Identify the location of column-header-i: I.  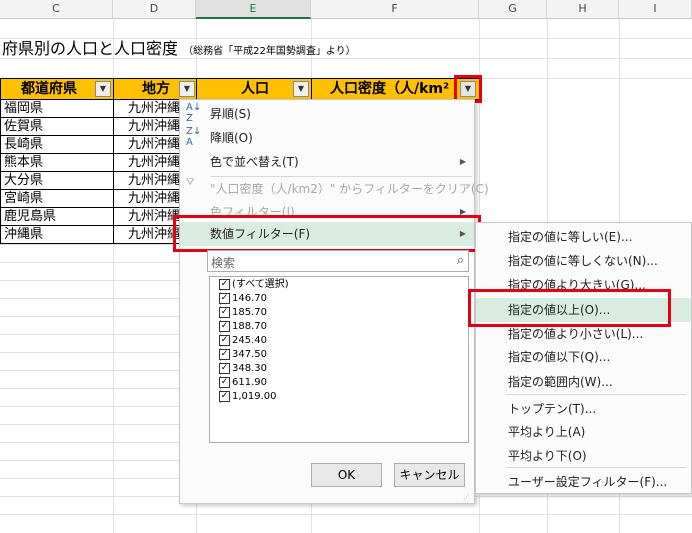
(655, 9).